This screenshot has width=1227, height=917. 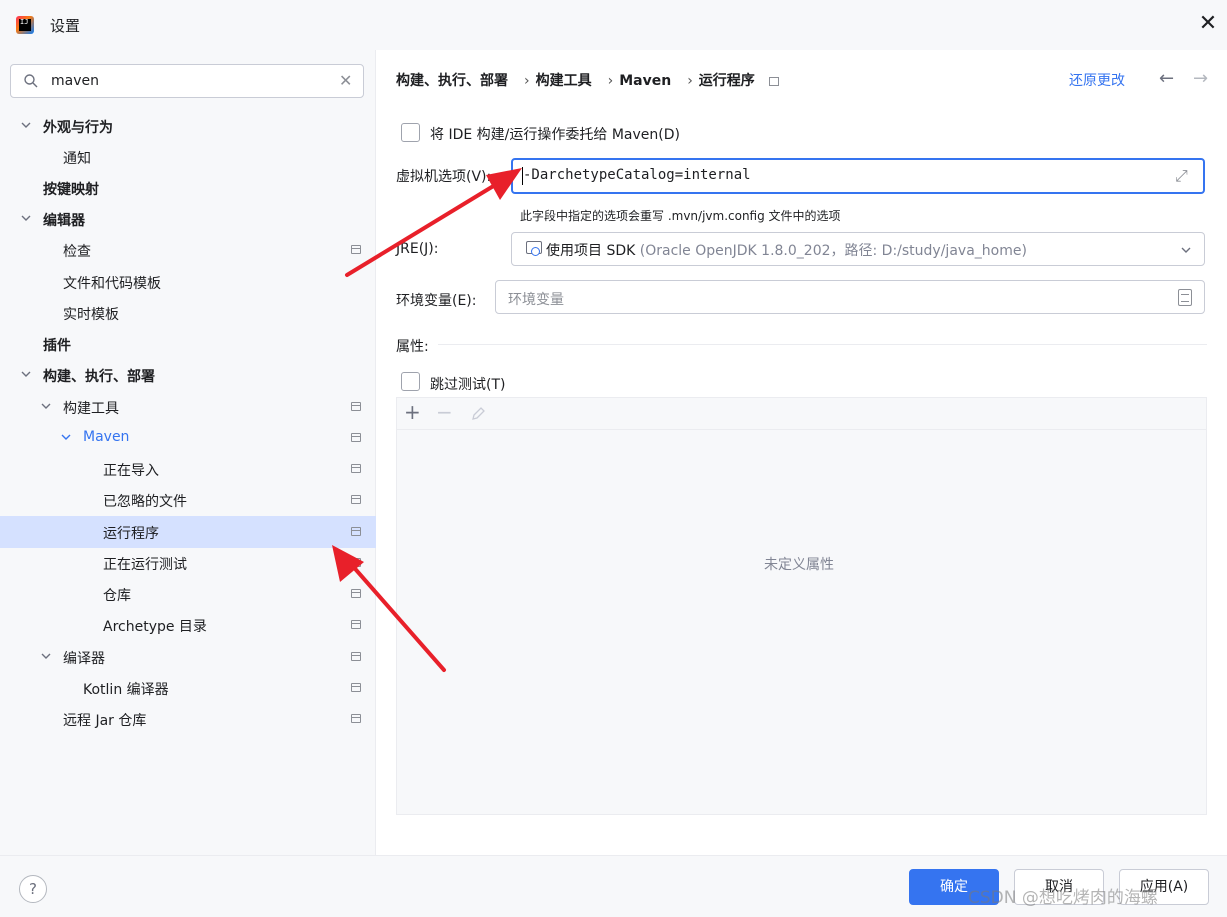 What do you see at coordinates (188, 219) in the screenshot?
I see `tree-item-editor: 编辑器` at bounding box center [188, 219].